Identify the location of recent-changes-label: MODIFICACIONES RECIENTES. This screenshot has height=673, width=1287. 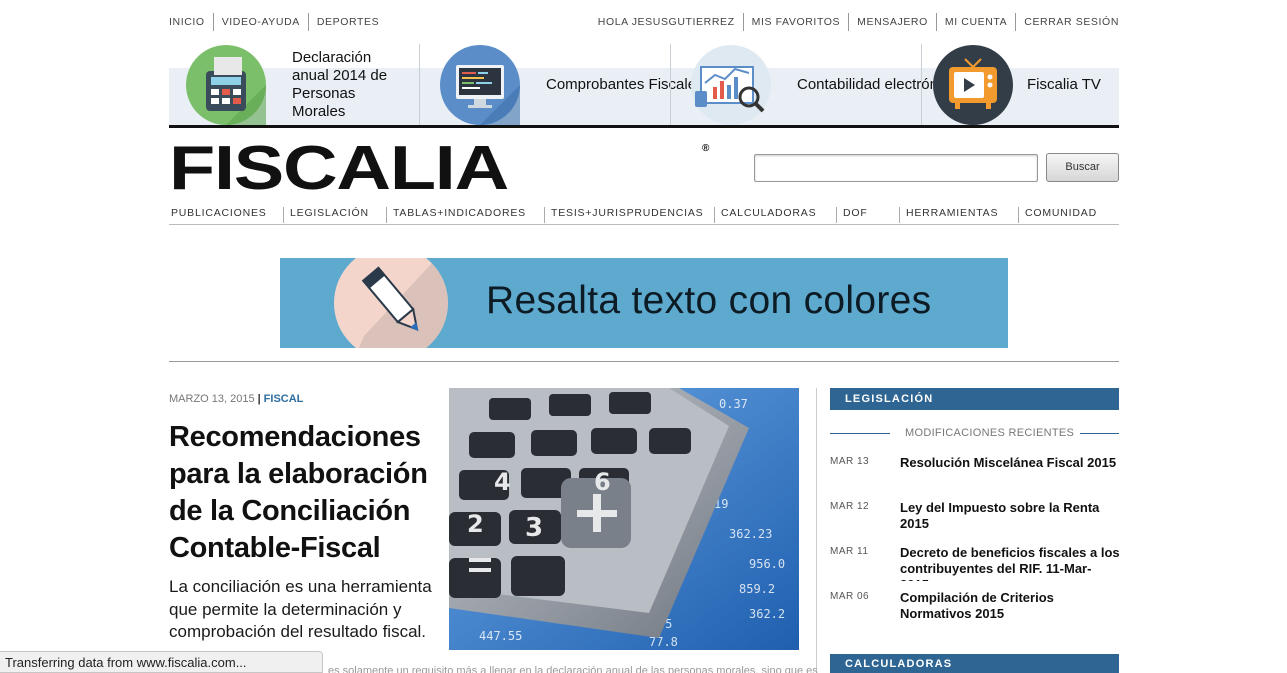
(990, 433).